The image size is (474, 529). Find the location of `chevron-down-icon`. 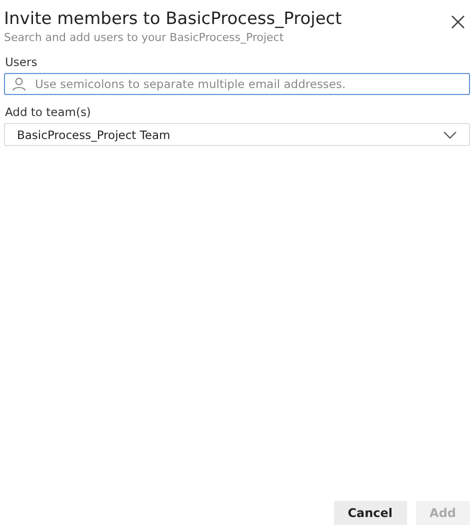

chevron-down-icon is located at coordinates (450, 134).